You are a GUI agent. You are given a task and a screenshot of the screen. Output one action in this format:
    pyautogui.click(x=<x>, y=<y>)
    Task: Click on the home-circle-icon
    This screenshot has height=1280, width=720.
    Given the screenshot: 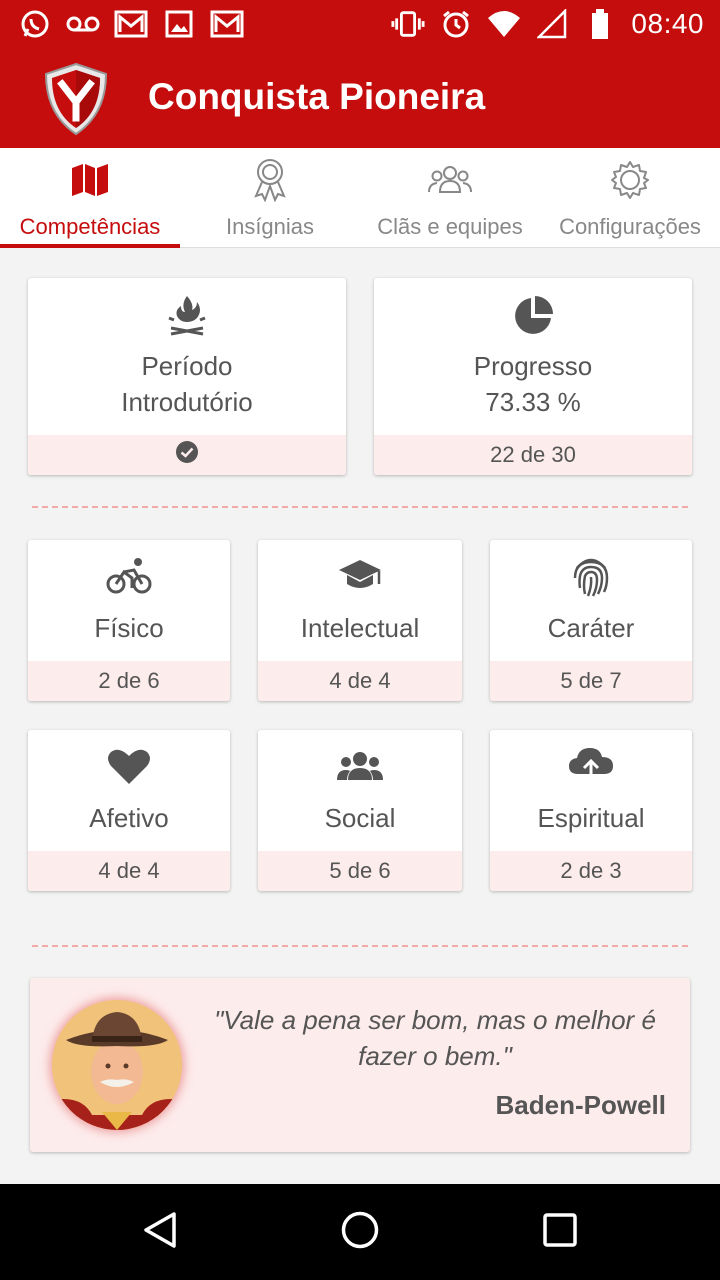 What is the action you would take?
    pyautogui.click(x=360, y=1232)
    